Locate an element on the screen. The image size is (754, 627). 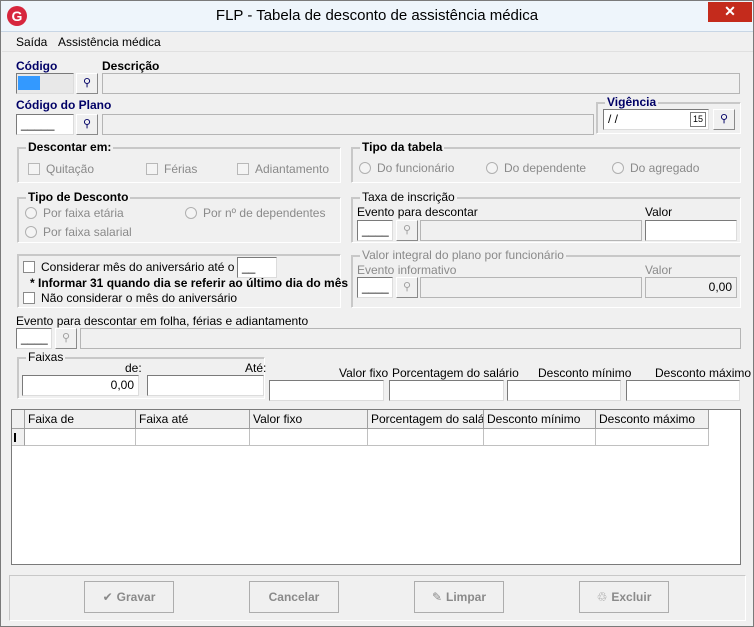
taxa-evento-label: Evento para descontar is located at coordinates (417, 212).